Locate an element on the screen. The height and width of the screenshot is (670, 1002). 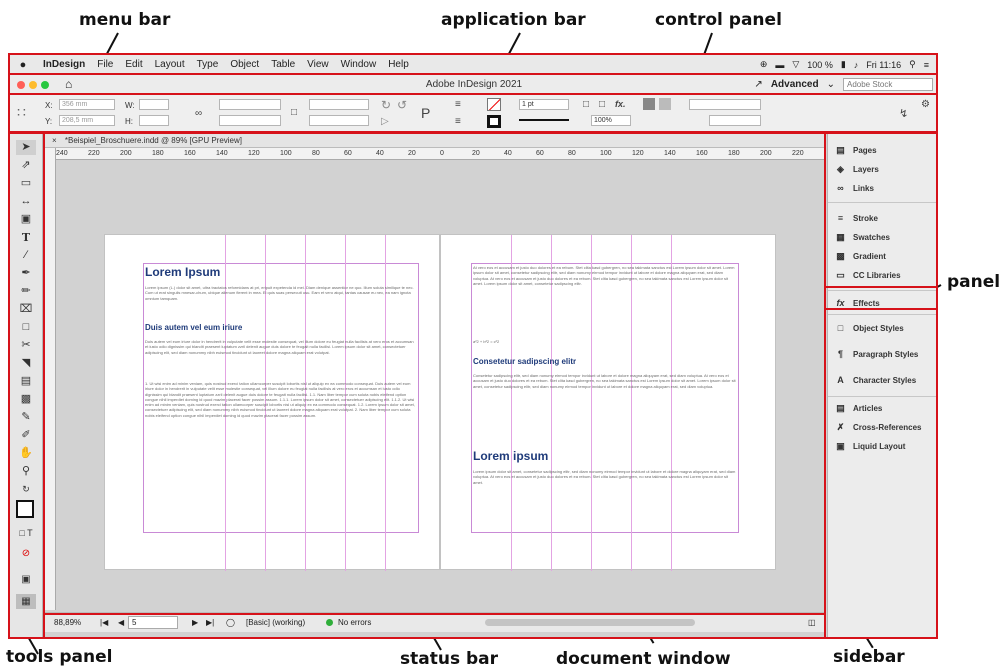
adobe-stock-search-input: Adobe Stock is located at coordinates (888, 84).